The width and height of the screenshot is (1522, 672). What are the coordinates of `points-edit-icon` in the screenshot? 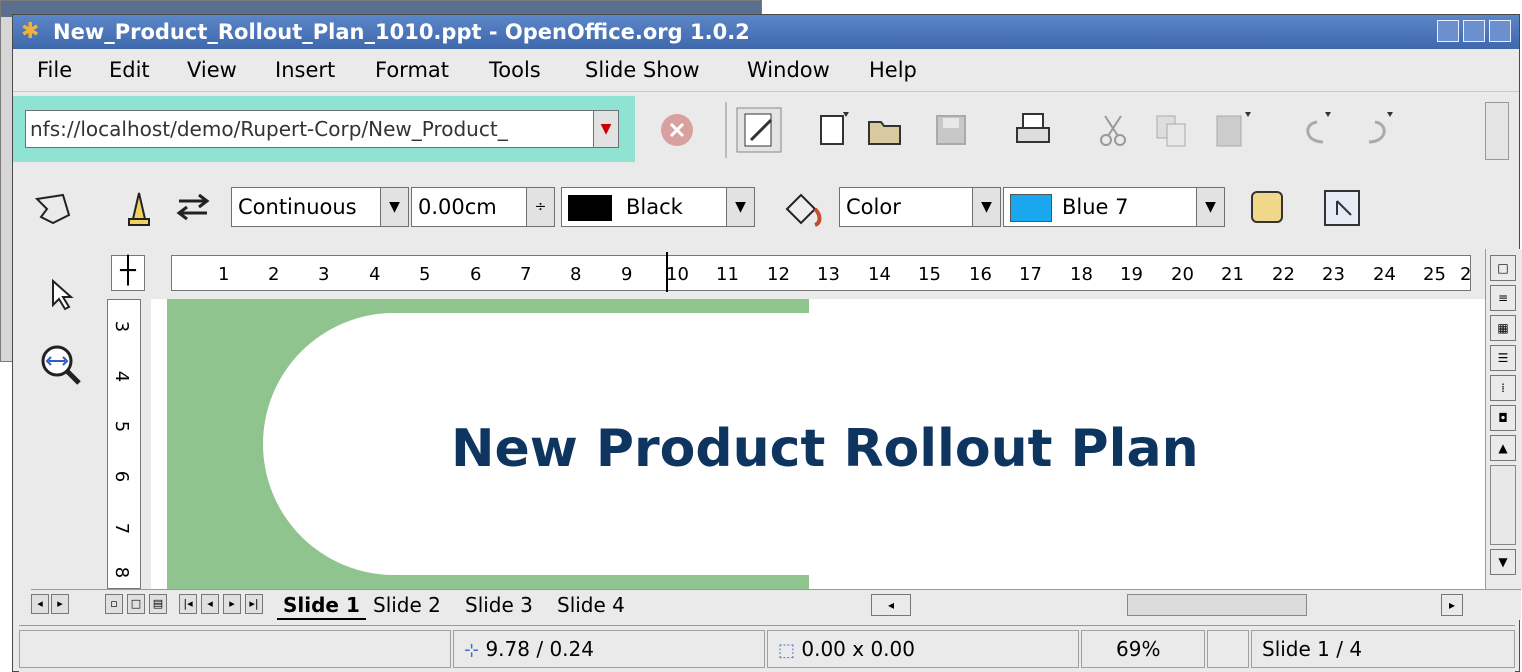 It's located at (53, 209).